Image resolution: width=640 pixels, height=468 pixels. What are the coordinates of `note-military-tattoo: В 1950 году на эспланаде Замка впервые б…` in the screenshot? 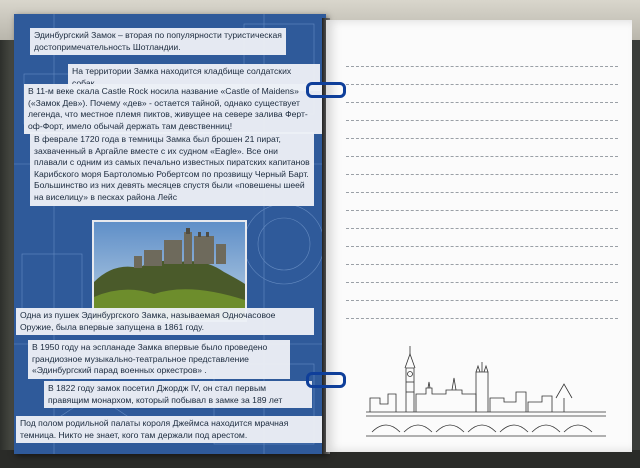 It's located at (159, 359).